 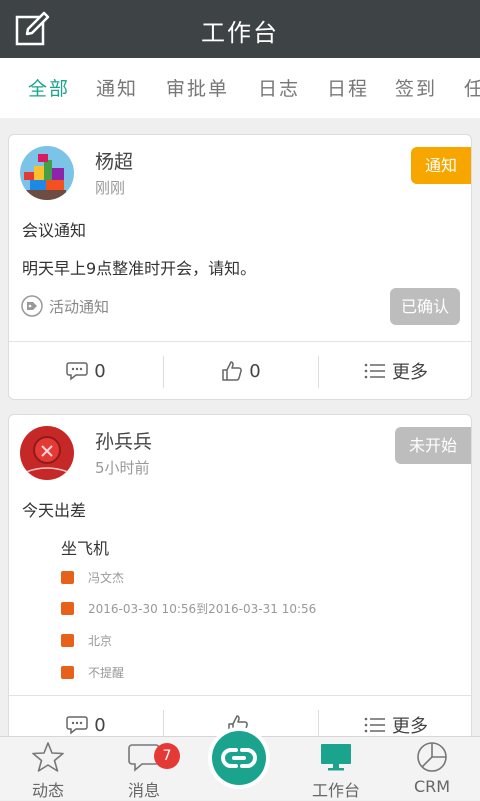 I want to click on detail-item: 冯文杰, so click(x=92, y=577).